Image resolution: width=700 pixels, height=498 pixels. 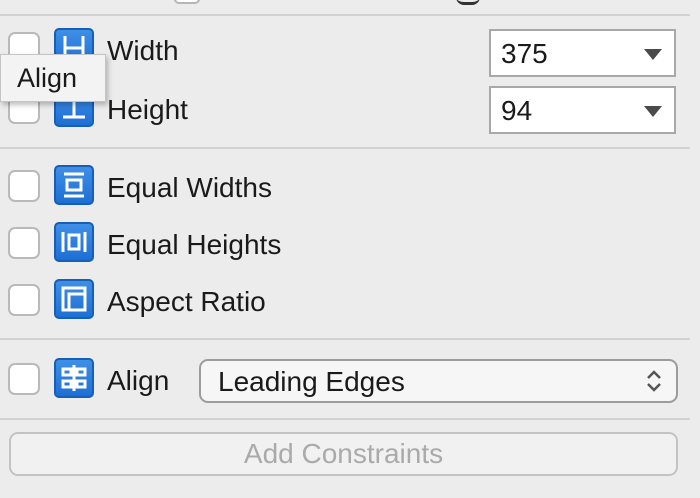 I want to click on align-label: Align, so click(x=138, y=380).